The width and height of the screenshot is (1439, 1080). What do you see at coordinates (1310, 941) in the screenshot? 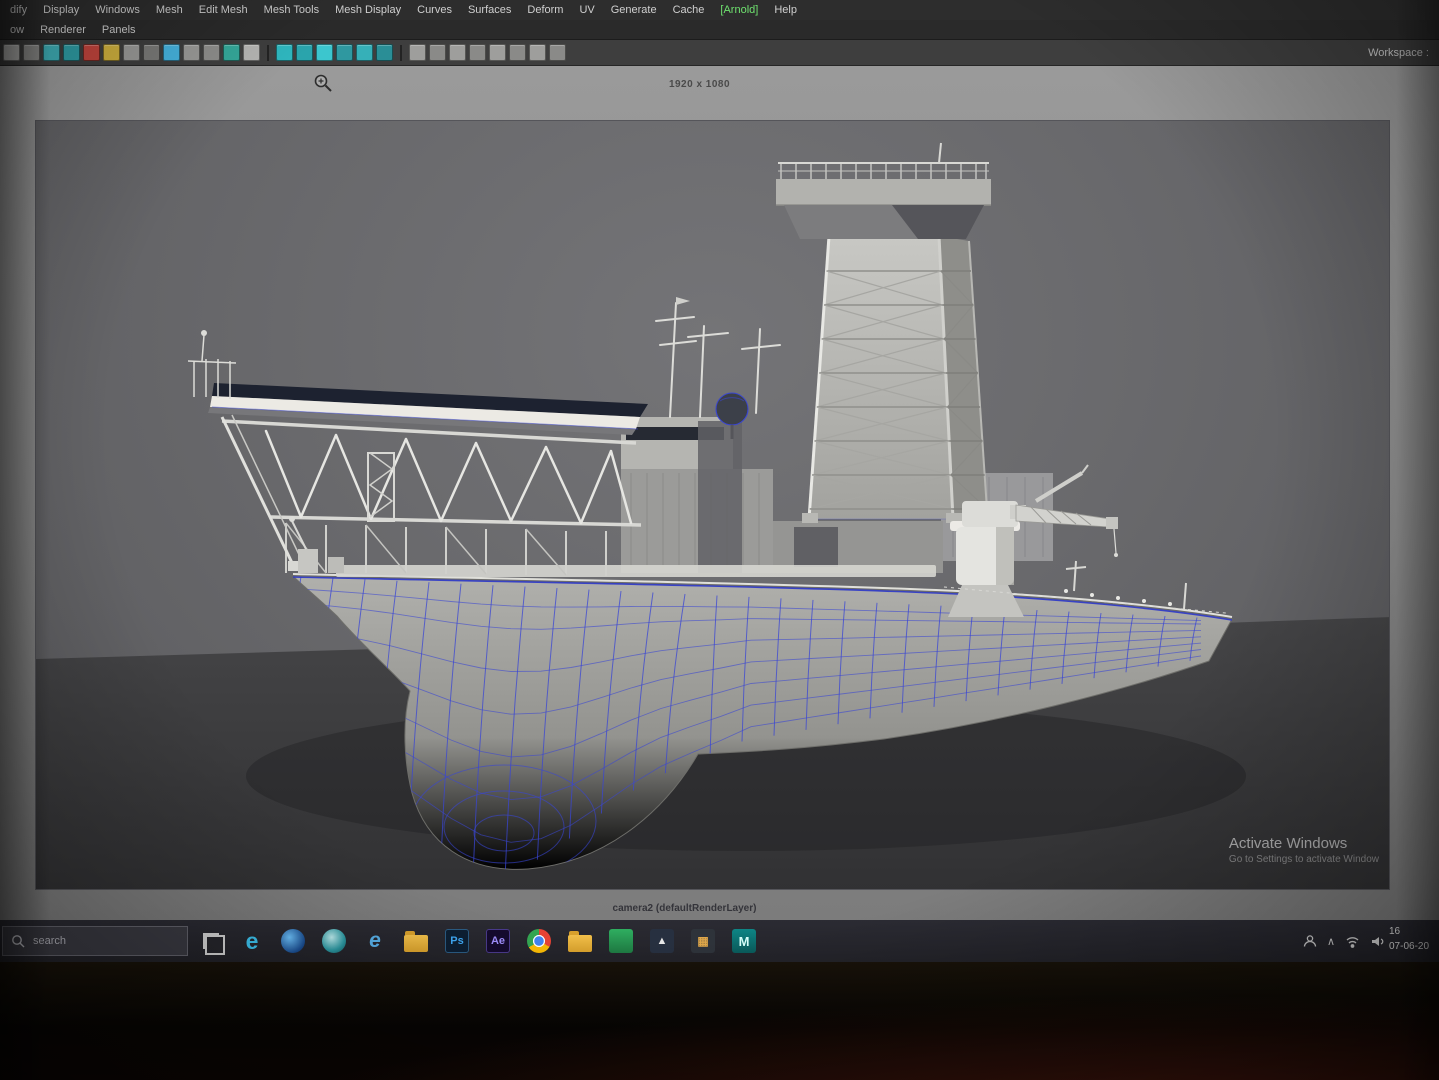
I see `user-icon` at bounding box center [1310, 941].